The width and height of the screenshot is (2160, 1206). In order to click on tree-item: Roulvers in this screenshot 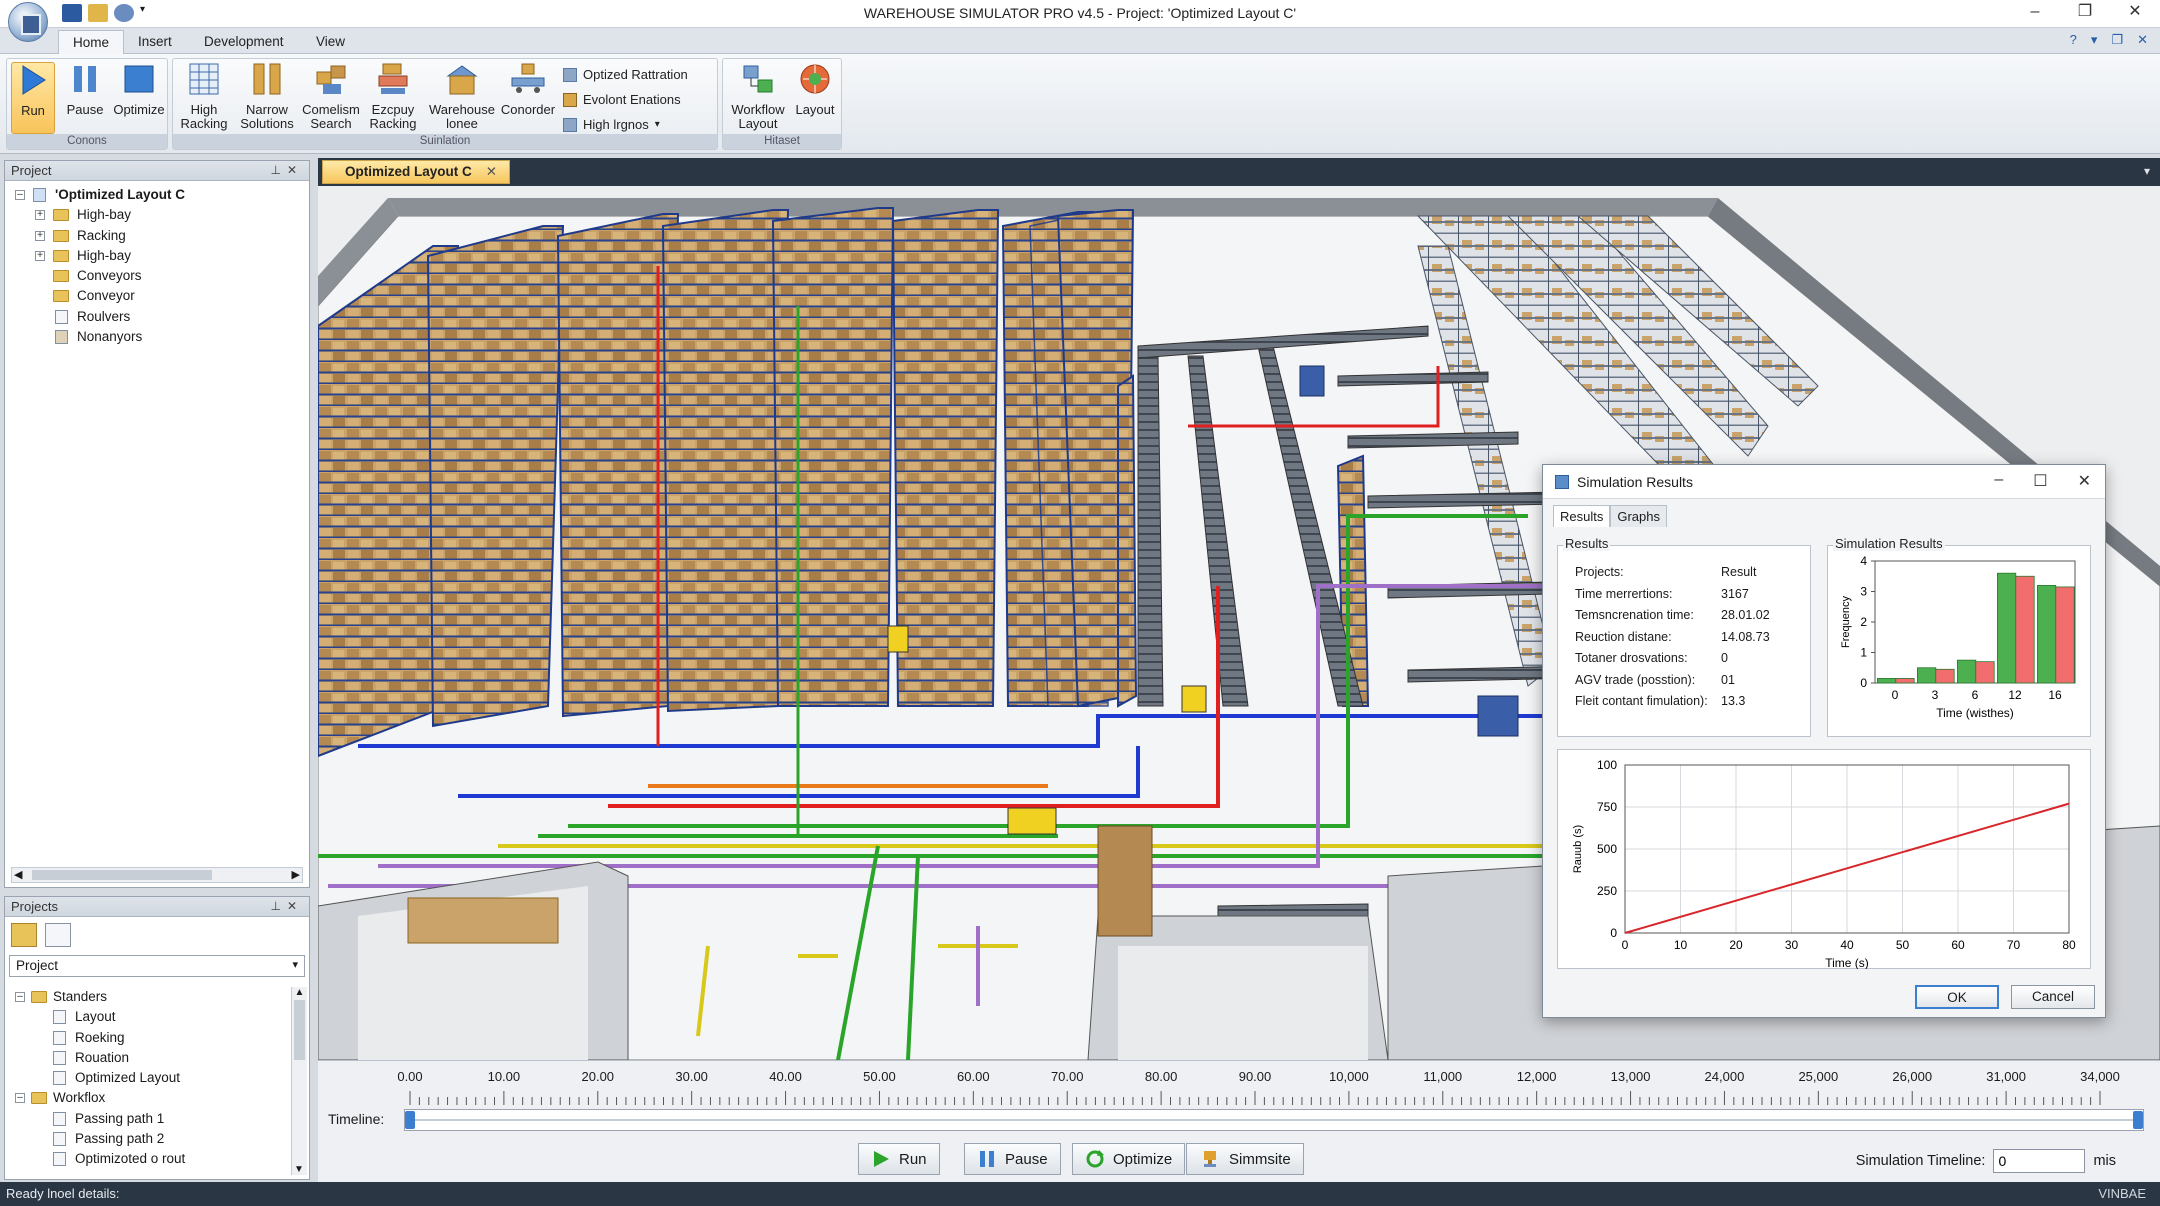, I will do `click(157, 317)`.